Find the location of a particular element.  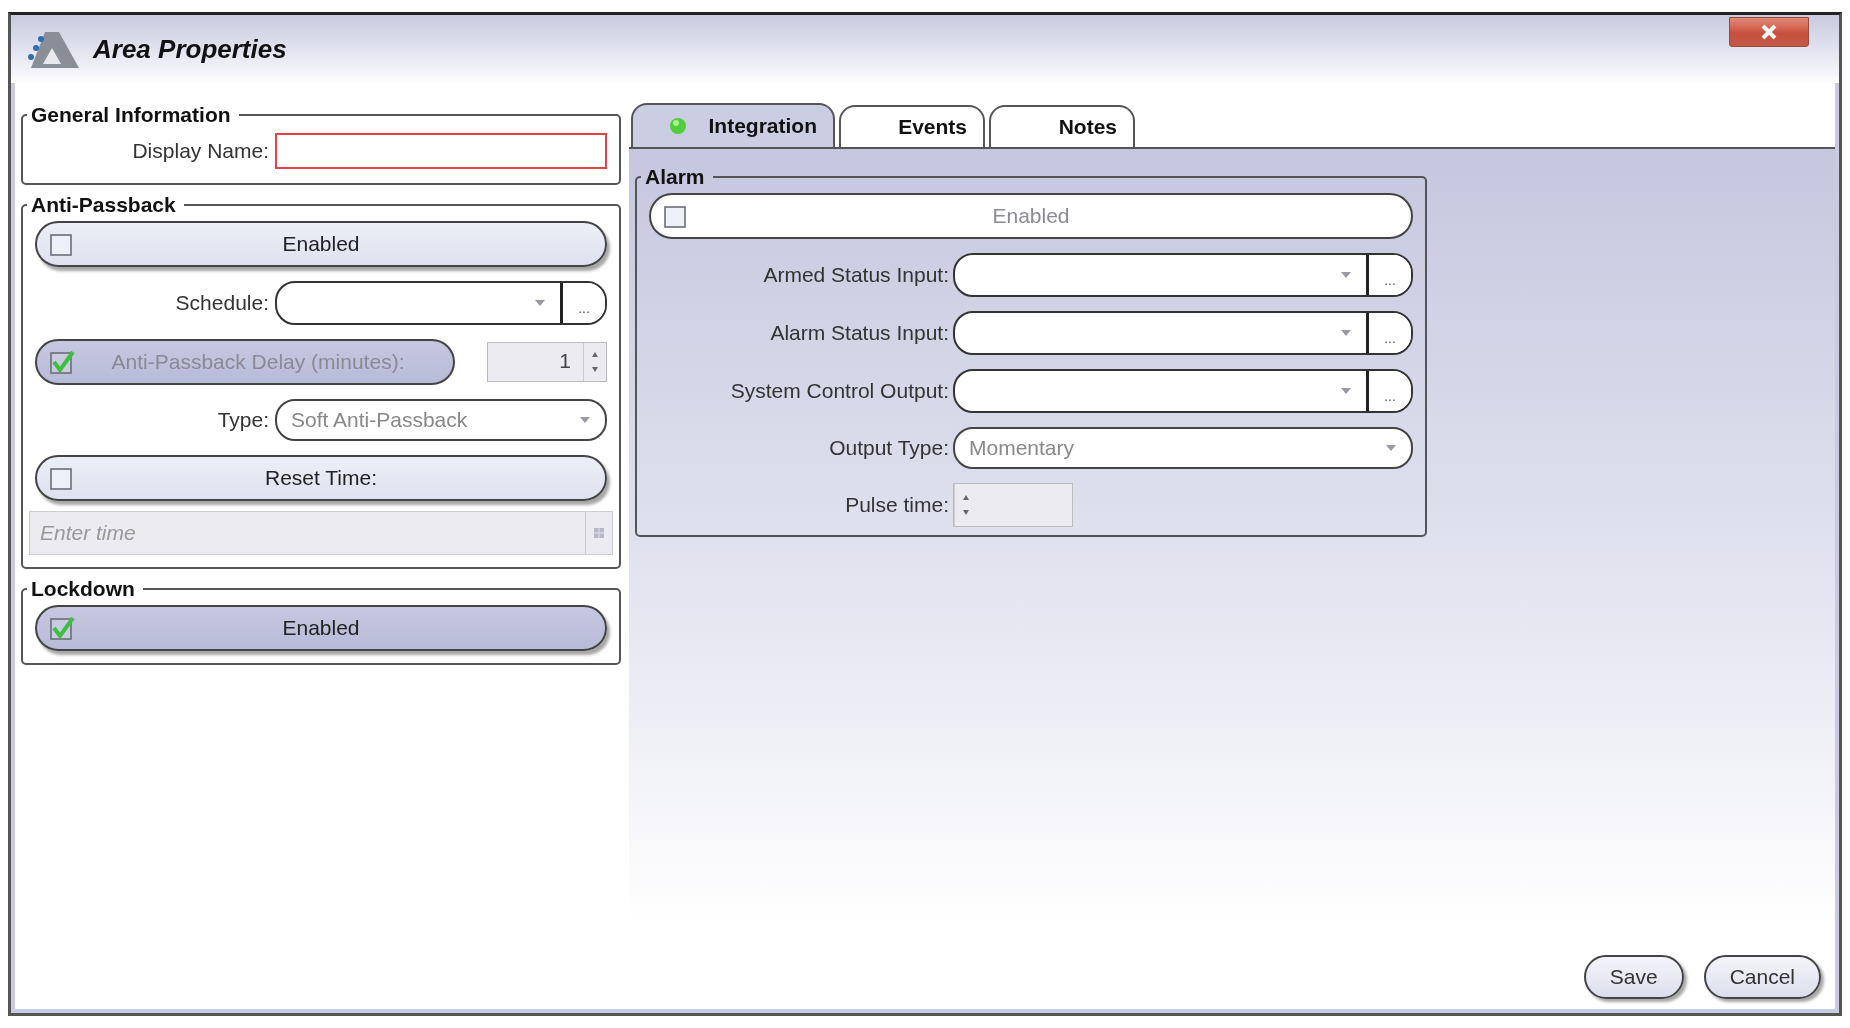

field-label: Schedule: is located at coordinates (221, 303).